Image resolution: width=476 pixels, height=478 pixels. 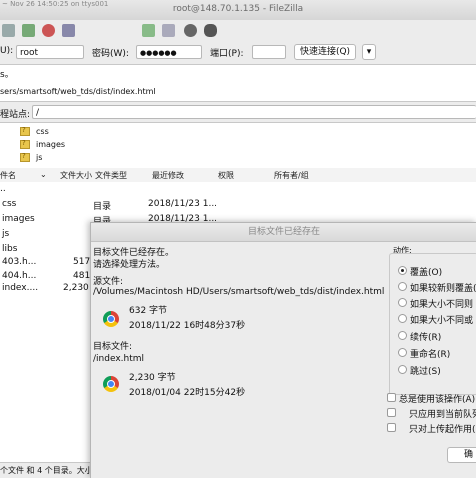 I want to click on tree-item-label: images, so click(x=51, y=144).